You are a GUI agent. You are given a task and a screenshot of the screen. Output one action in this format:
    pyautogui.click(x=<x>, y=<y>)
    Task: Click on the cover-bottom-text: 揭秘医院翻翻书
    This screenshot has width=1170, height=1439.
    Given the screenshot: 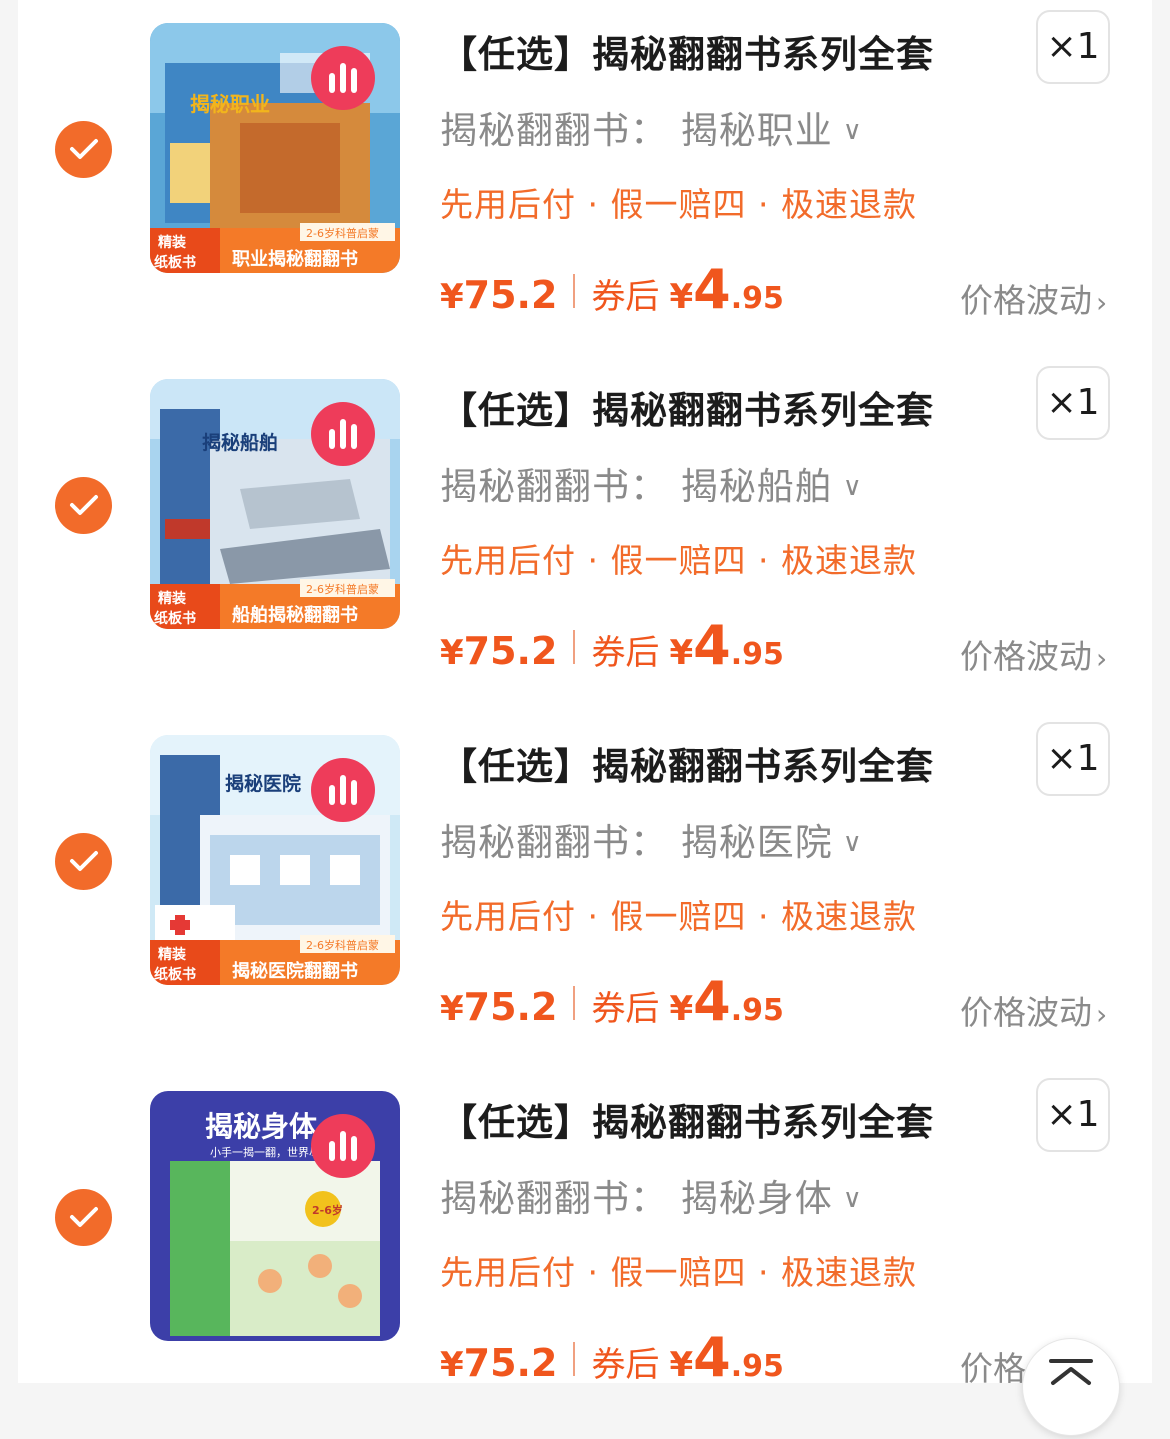 What is the action you would take?
    pyautogui.click(x=295, y=971)
    